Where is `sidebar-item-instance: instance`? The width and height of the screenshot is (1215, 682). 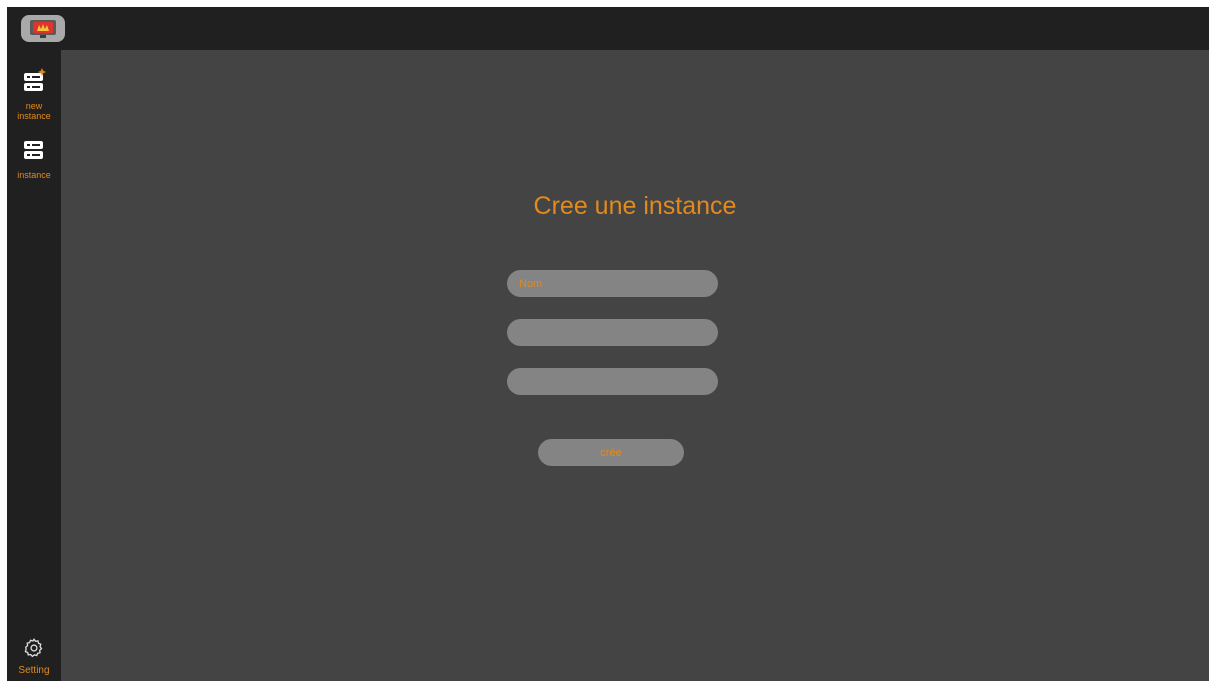
sidebar-item-instance: instance is located at coordinates (34, 159).